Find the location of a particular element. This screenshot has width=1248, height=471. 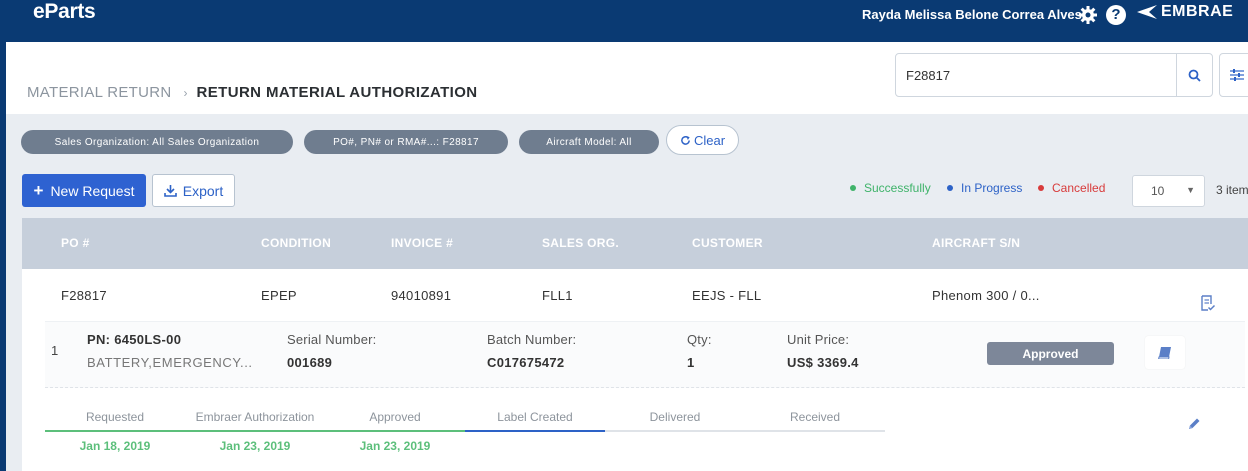

filter-chip-aircraft-model: Aircraft Model: All is located at coordinates (589, 142).